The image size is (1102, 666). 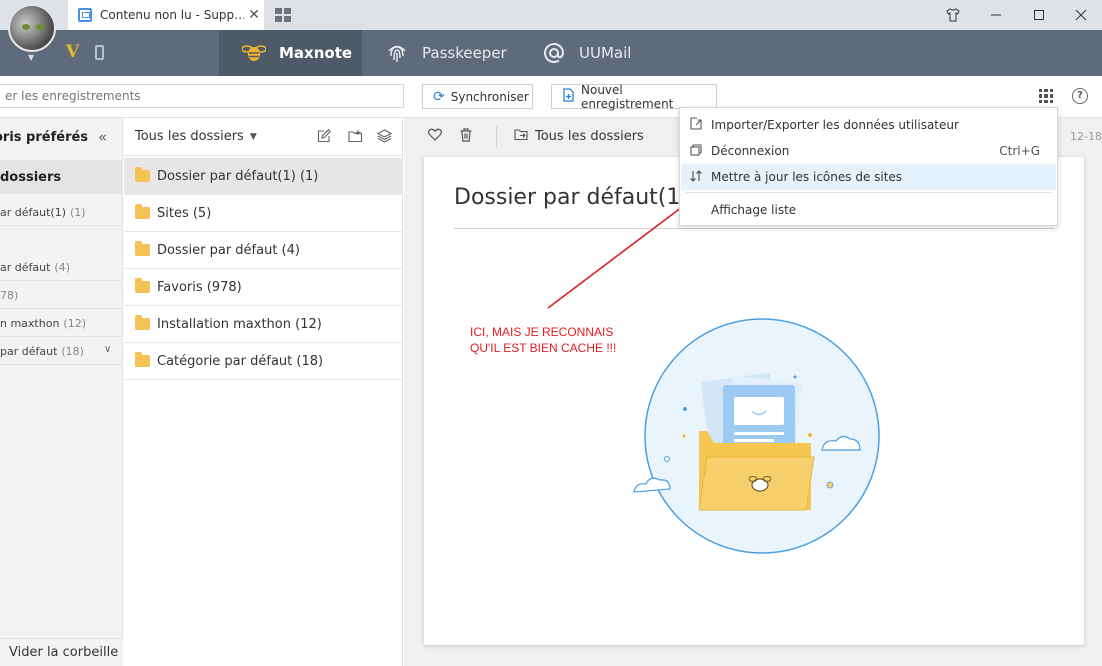 I want to click on folder-row: Installation maxthon (12), so click(x=263, y=324).